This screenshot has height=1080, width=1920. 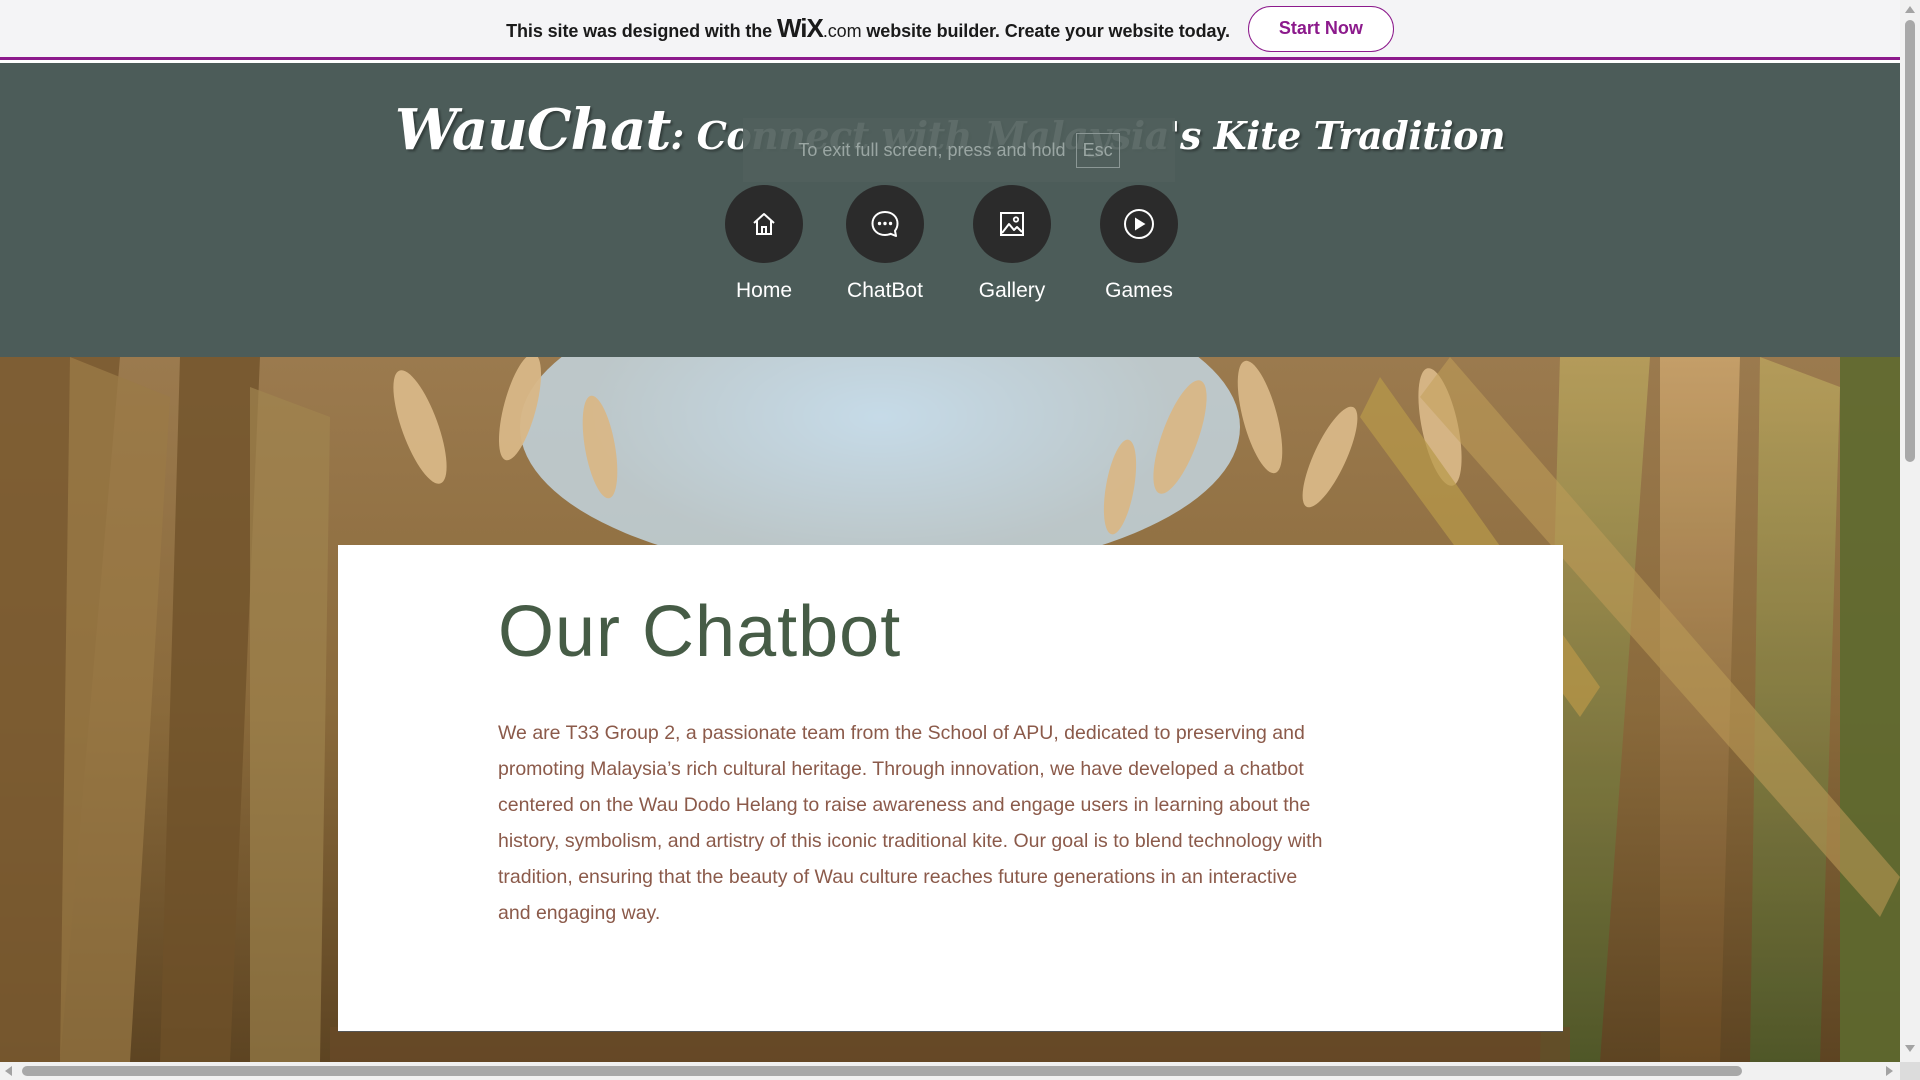 What do you see at coordinates (1097, 150) in the screenshot?
I see `esc-key-hint: Esc` at bounding box center [1097, 150].